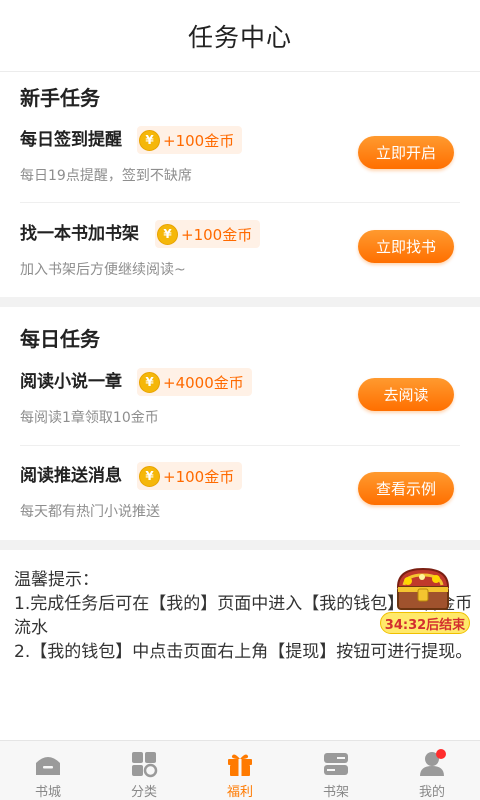 The width and height of the screenshot is (480, 800). Describe the element at coordinates (71, 140) in the screenshot. I see `task-name: 每日签到提醒` at that location.